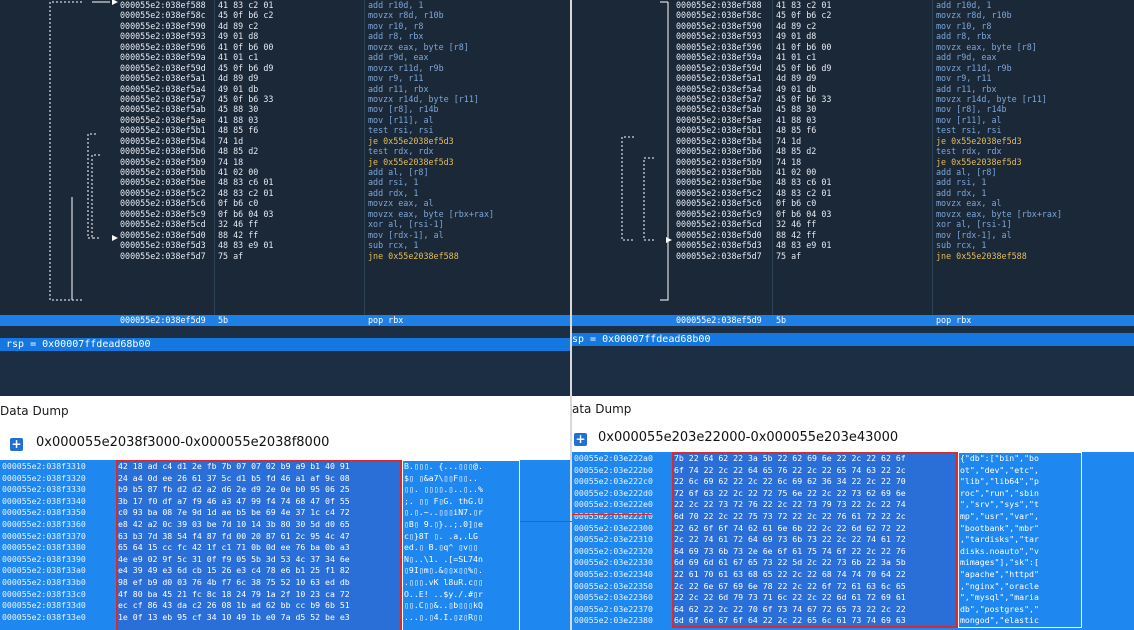 This screenshot has height=630, width=1134. Describe the element at coordinates (999, 172) in the screenshot. I see `disasm-instruction: add al, [r8]` at that location.